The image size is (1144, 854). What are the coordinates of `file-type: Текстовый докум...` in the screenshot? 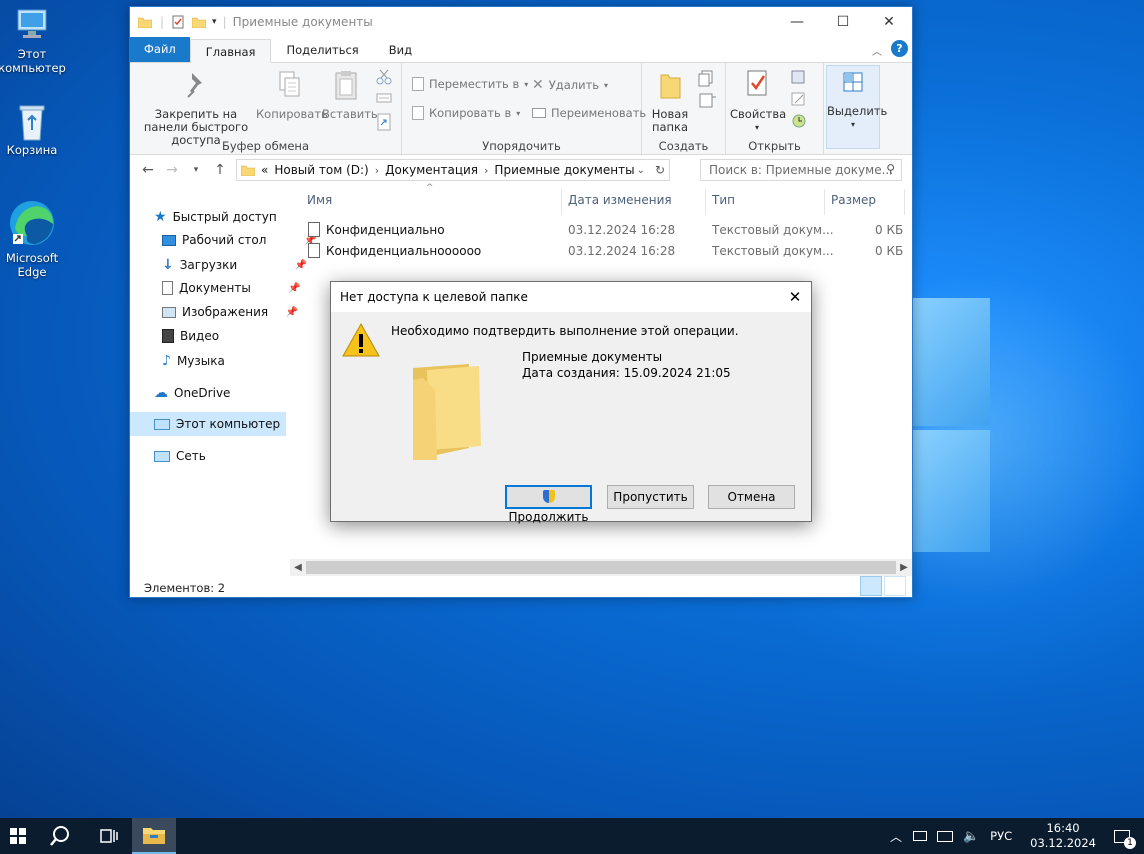 It's located at (773, 230).